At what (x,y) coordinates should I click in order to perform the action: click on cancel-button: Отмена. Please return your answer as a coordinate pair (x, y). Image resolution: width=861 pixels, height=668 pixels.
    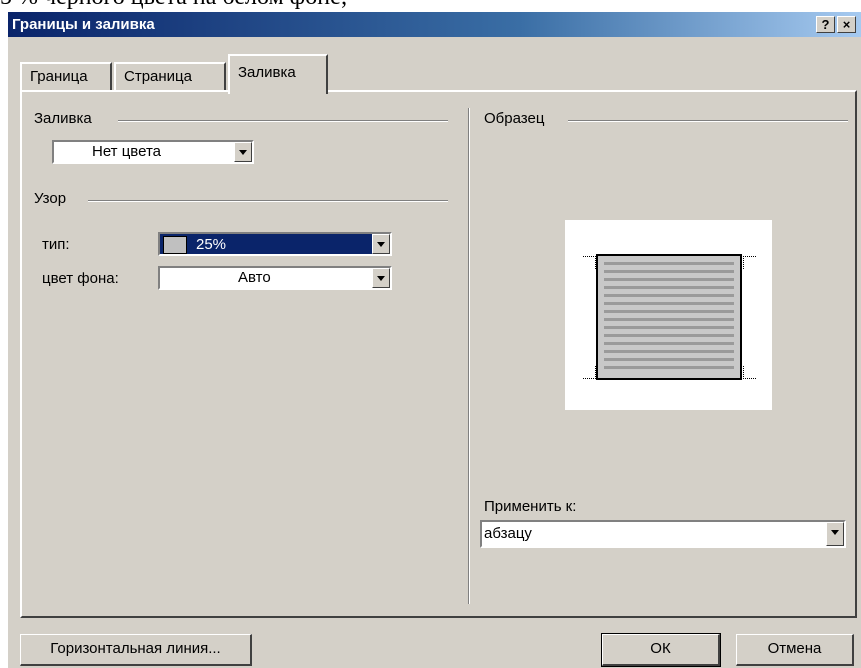
    Looking at the image, I should click on (795, 650).